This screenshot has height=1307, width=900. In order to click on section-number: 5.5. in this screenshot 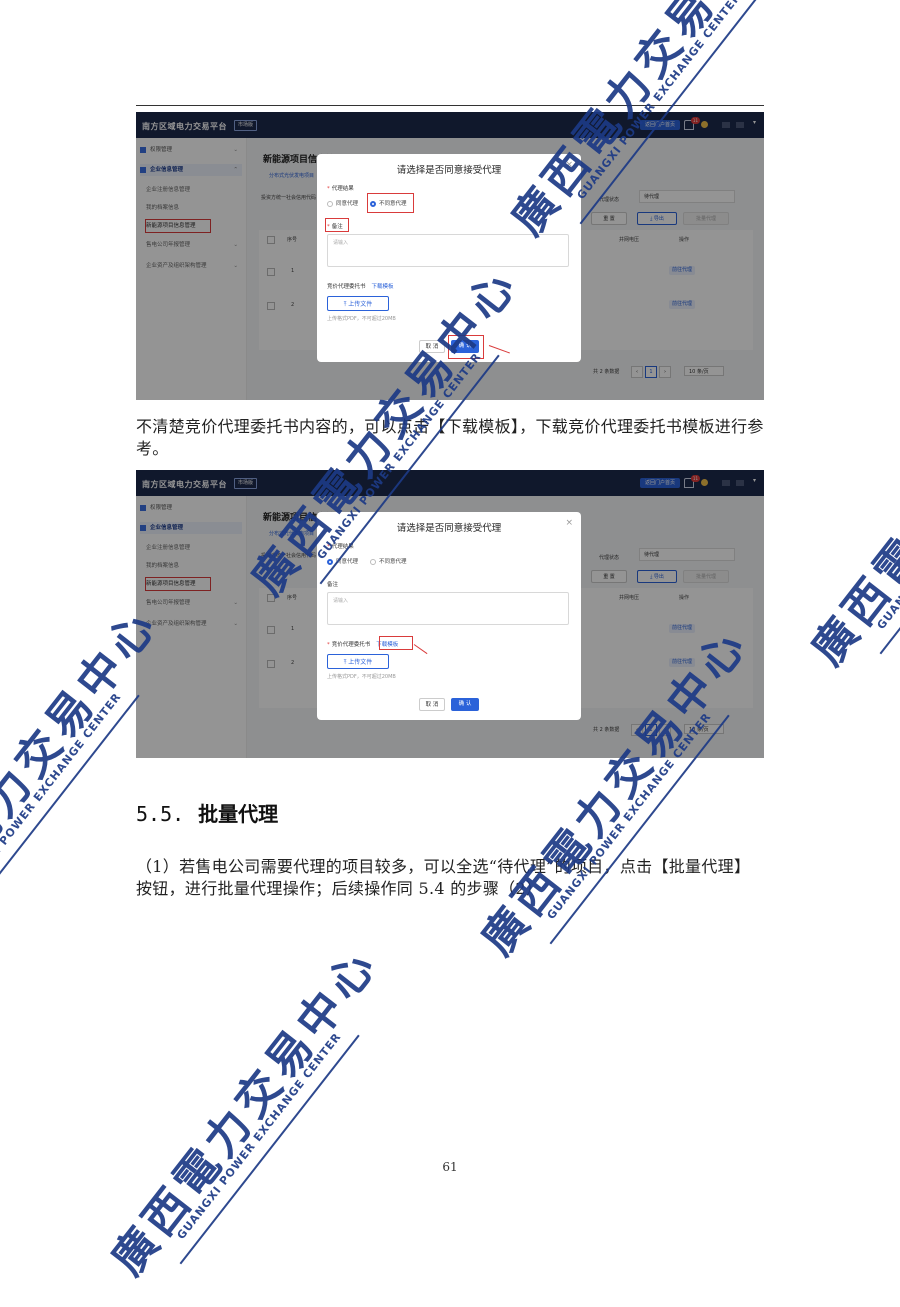, I will do `click(160, 814)`.